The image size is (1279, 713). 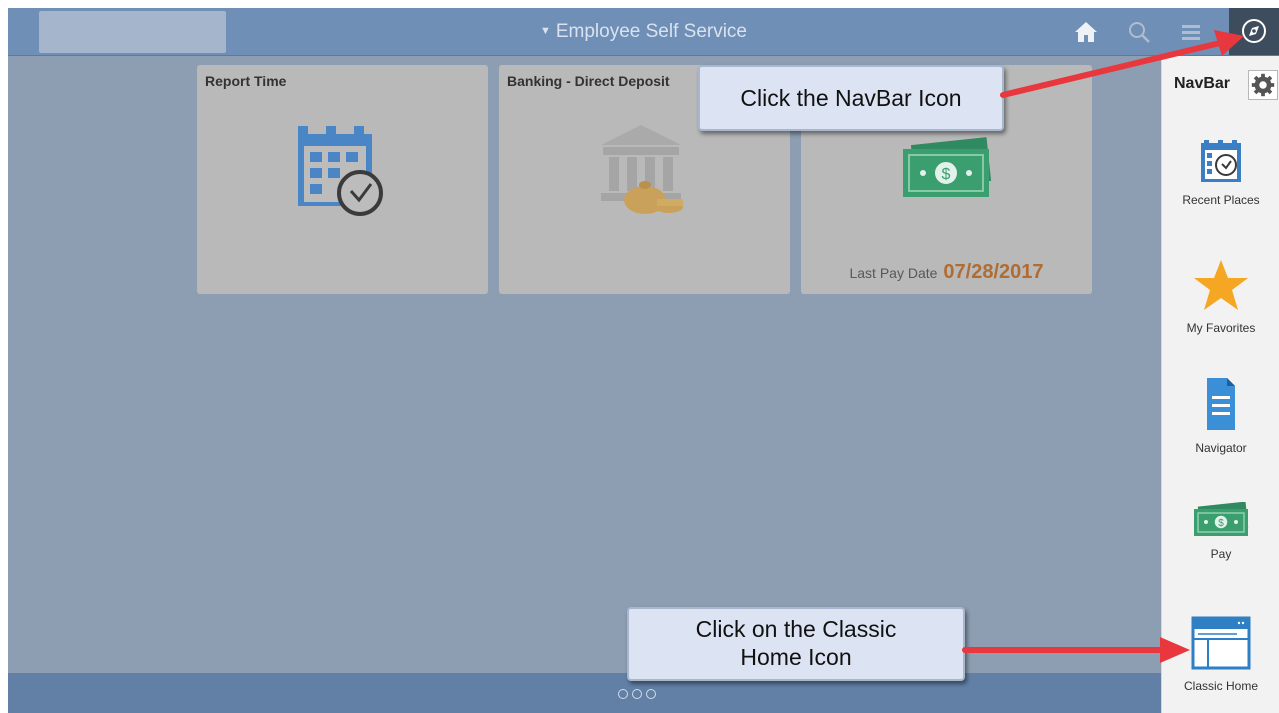 I want to click on navbar-item-navigator: Navigator, so click(x=1220, y=414).